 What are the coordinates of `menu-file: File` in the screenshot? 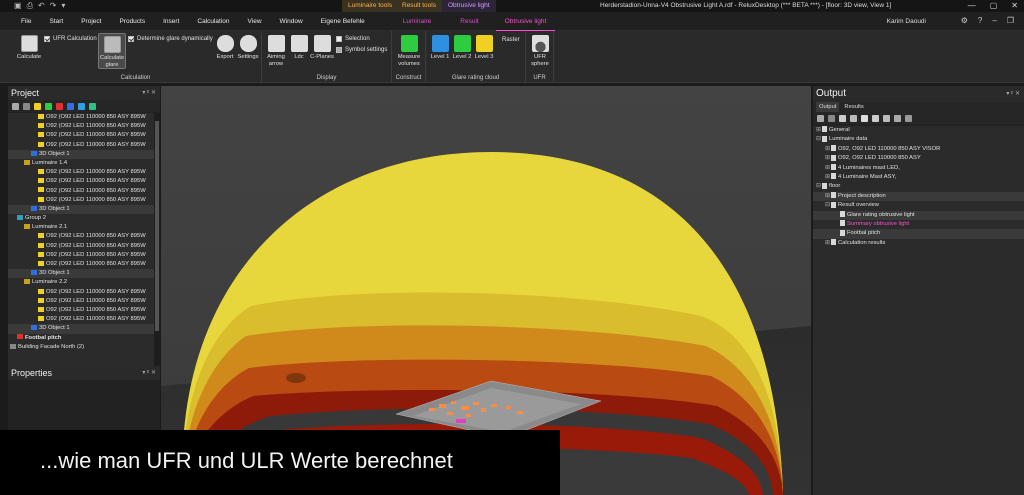 It's located at (26, 21).